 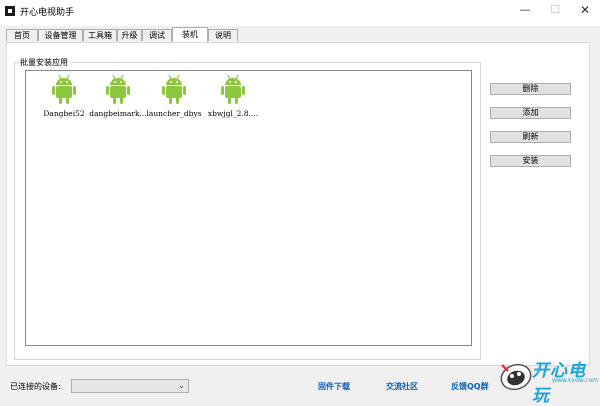 I want to click on add-button: 添加, so click(x=530, y=113).